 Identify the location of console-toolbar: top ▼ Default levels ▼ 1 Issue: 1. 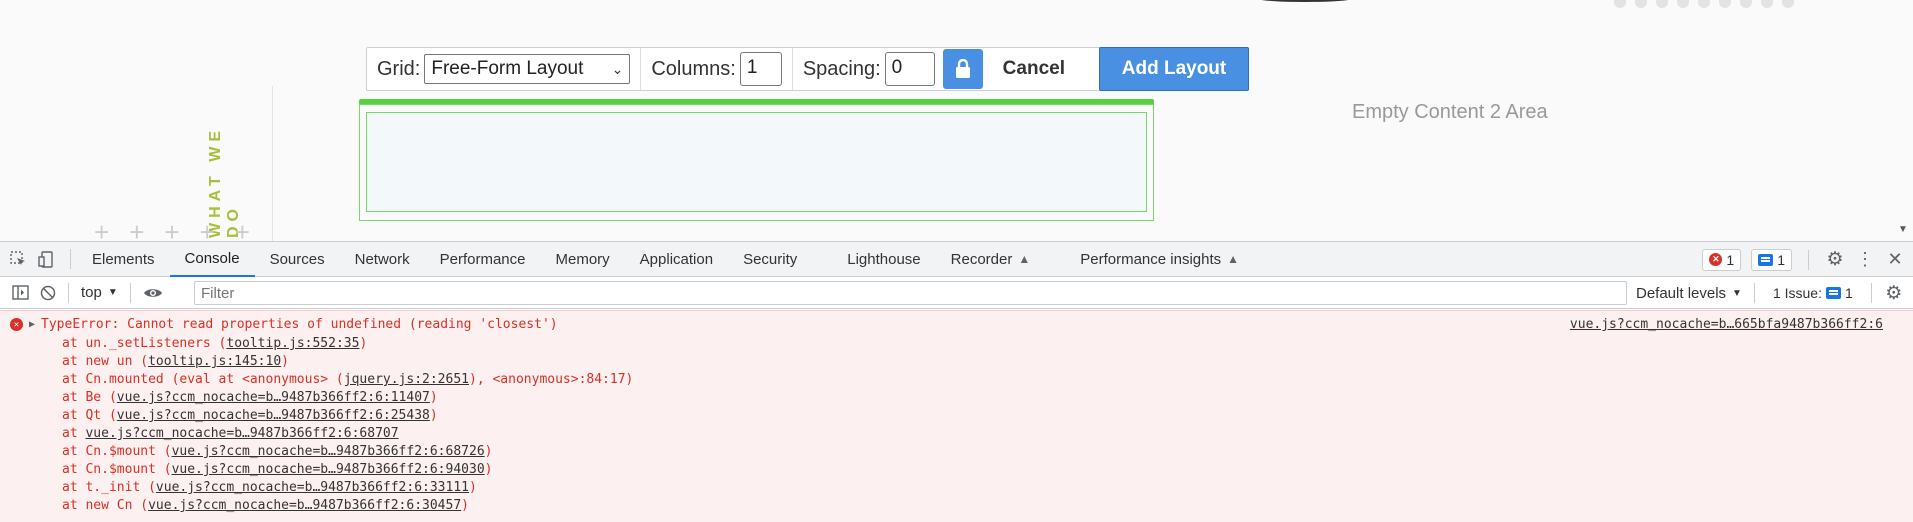
(956, 293).